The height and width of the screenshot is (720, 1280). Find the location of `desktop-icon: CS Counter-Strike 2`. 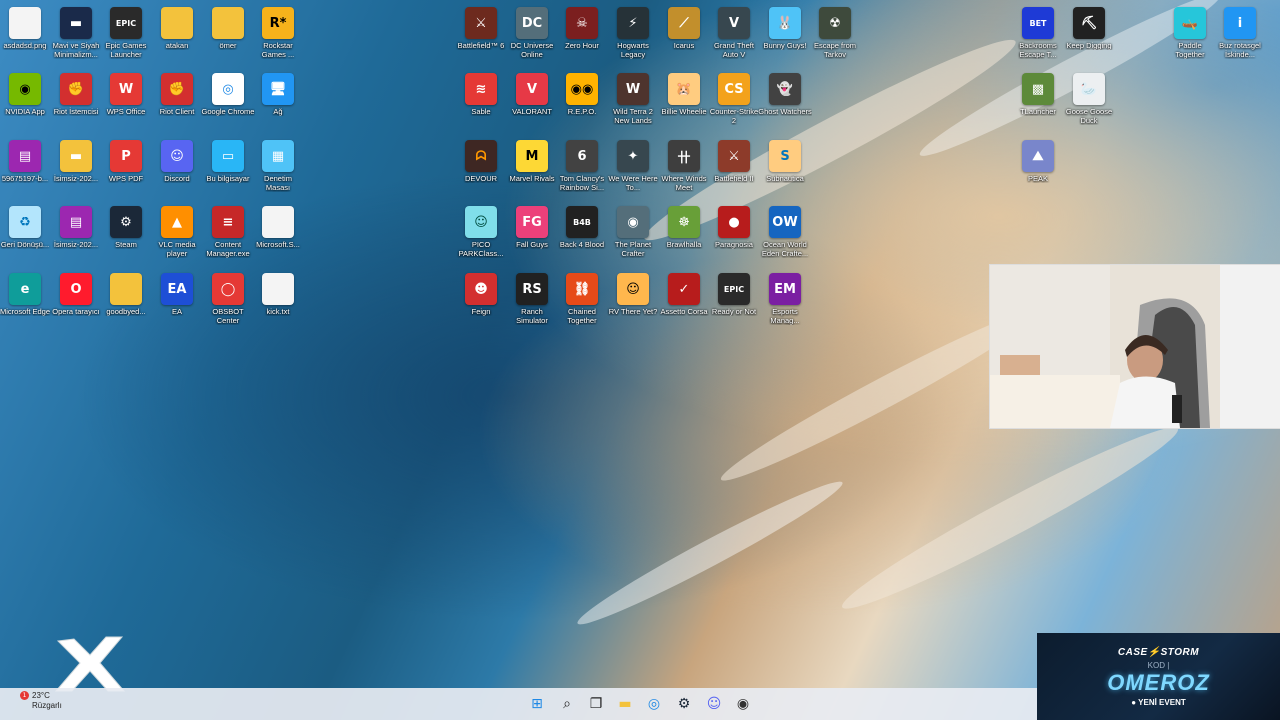

desktop-icon: CS Counter-Strike 2 is located at coordinates (734, 99).